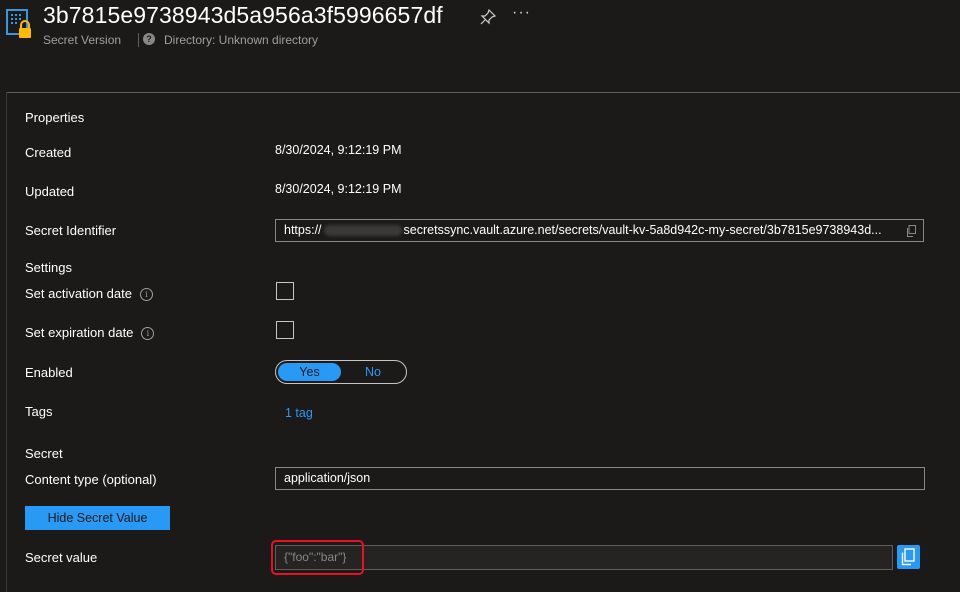 The image size is (960, 592). I want to click on created-label: Created, so click(48, 152).